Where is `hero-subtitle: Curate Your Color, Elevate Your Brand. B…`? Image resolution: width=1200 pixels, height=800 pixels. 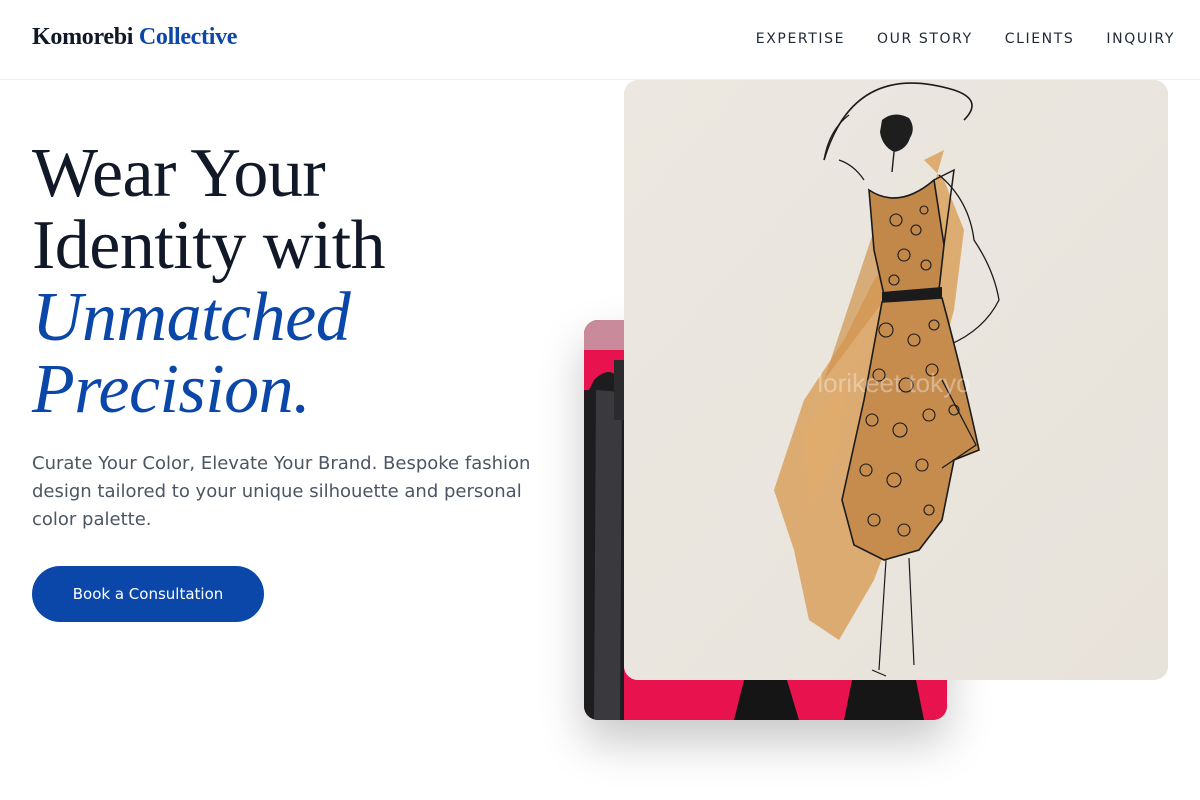
hero-subtitle: Curate Your Color, Elevate Your Brand. B… is located at coordinates (281, 491).